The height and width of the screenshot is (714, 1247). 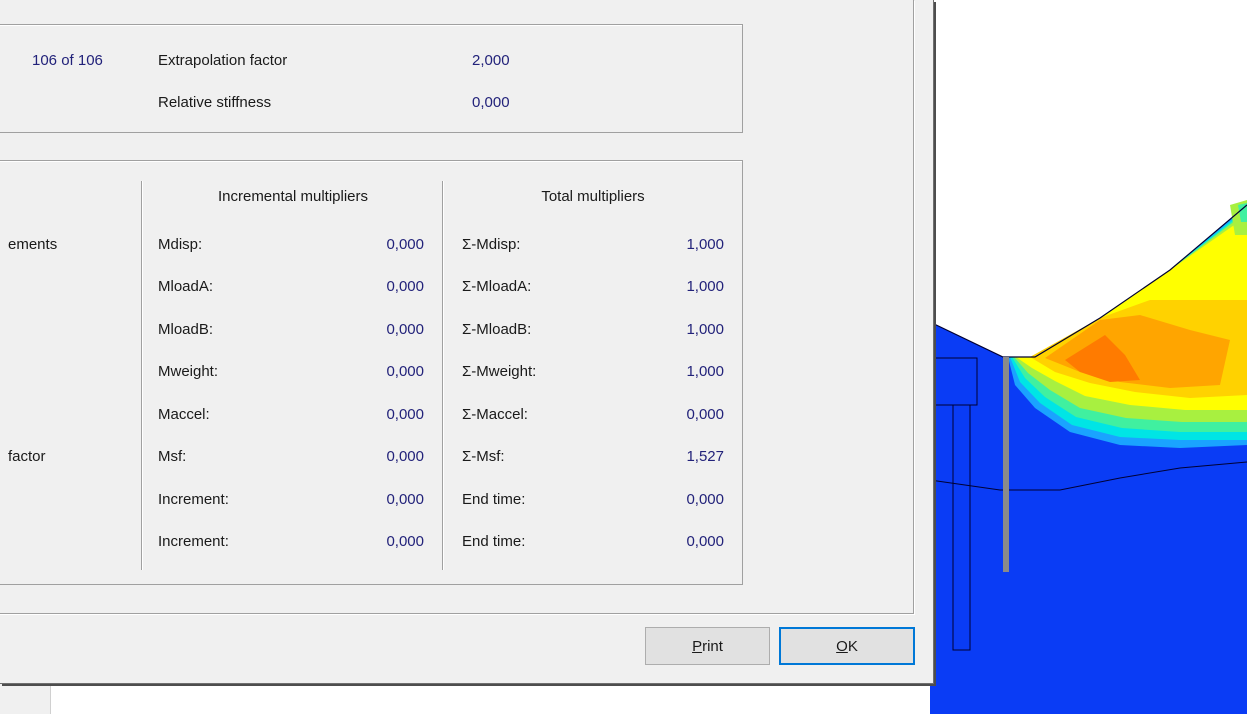 What do you see at coordinates (495, 414) in the screenshot?
I see `tot-maccel-label: Σ-Maccel:` at bounding box center [495, 414].